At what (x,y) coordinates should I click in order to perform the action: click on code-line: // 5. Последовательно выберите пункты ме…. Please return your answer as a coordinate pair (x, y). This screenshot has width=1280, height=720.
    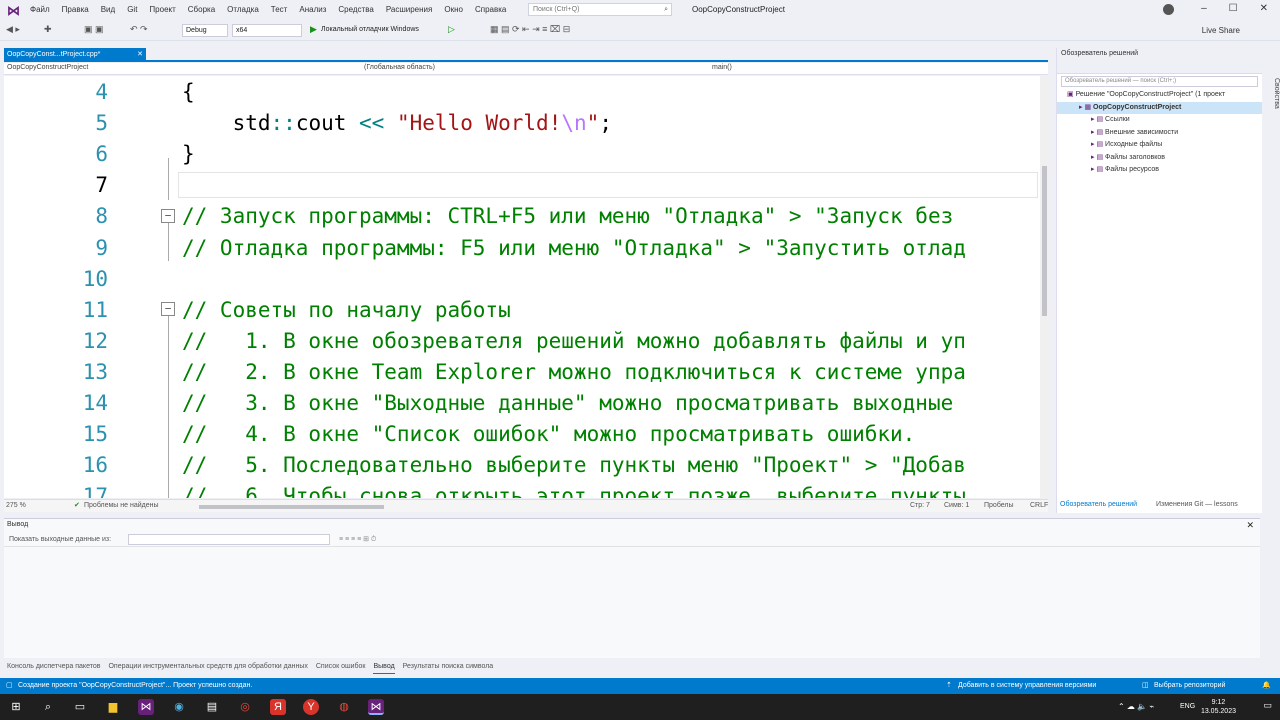
    Looking at the image, I should click on (574, 465).